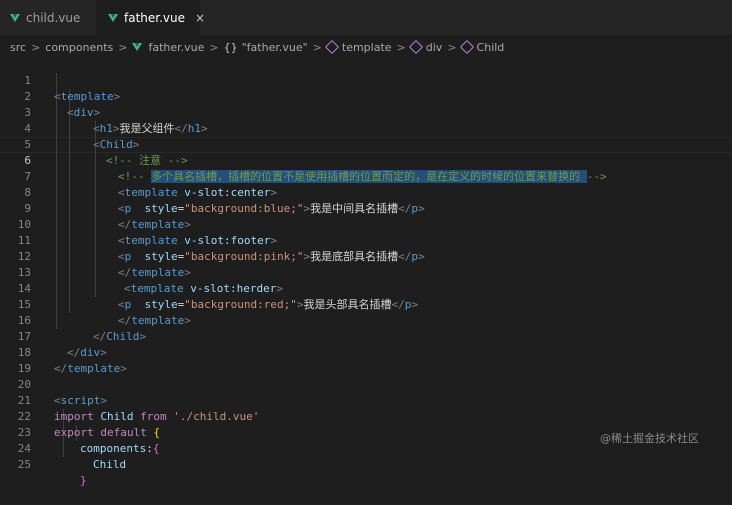  Describe the element at coordinates (176, 47) in the screenshot. I see `breadcrumb-file-label: father.vue` at that location.